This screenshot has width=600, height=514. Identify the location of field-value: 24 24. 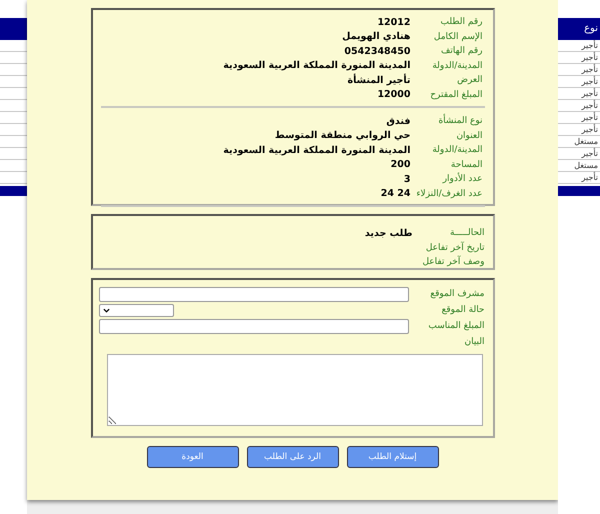
(395, 194).